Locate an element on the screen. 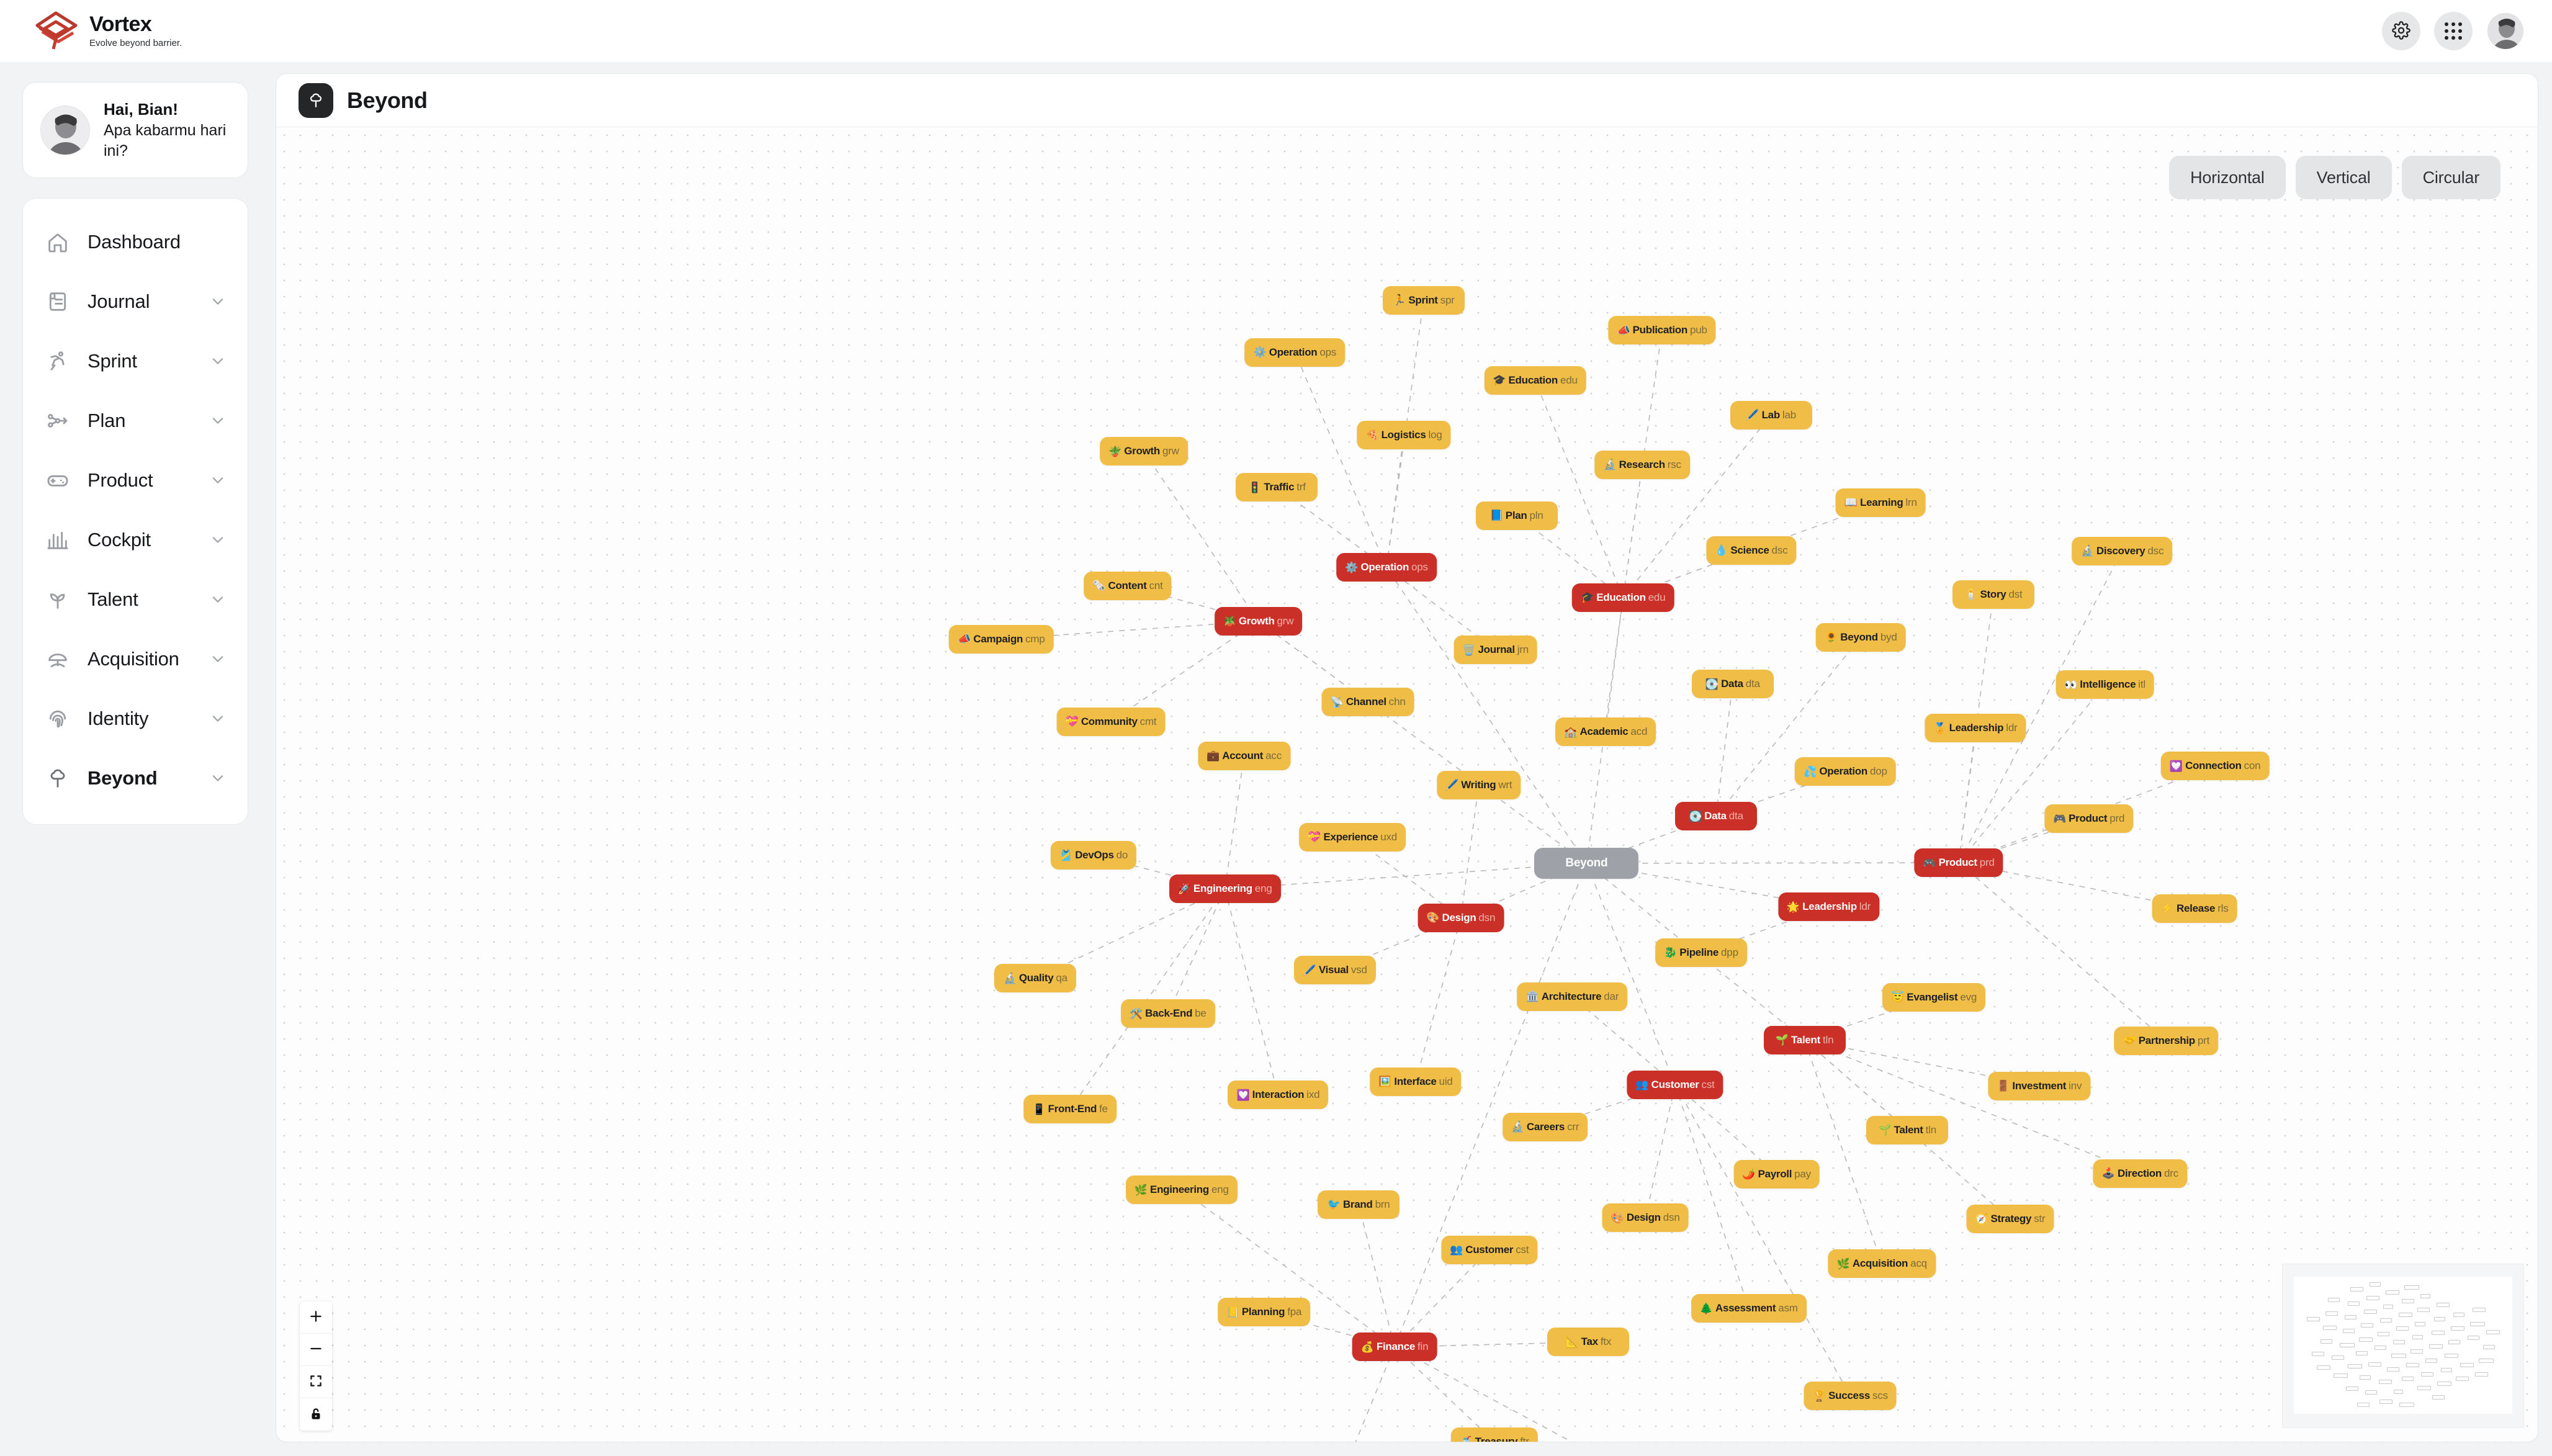  graph-node-tax-ftx: 📐 Tax ftx is located at coordinates (1588, 1342).